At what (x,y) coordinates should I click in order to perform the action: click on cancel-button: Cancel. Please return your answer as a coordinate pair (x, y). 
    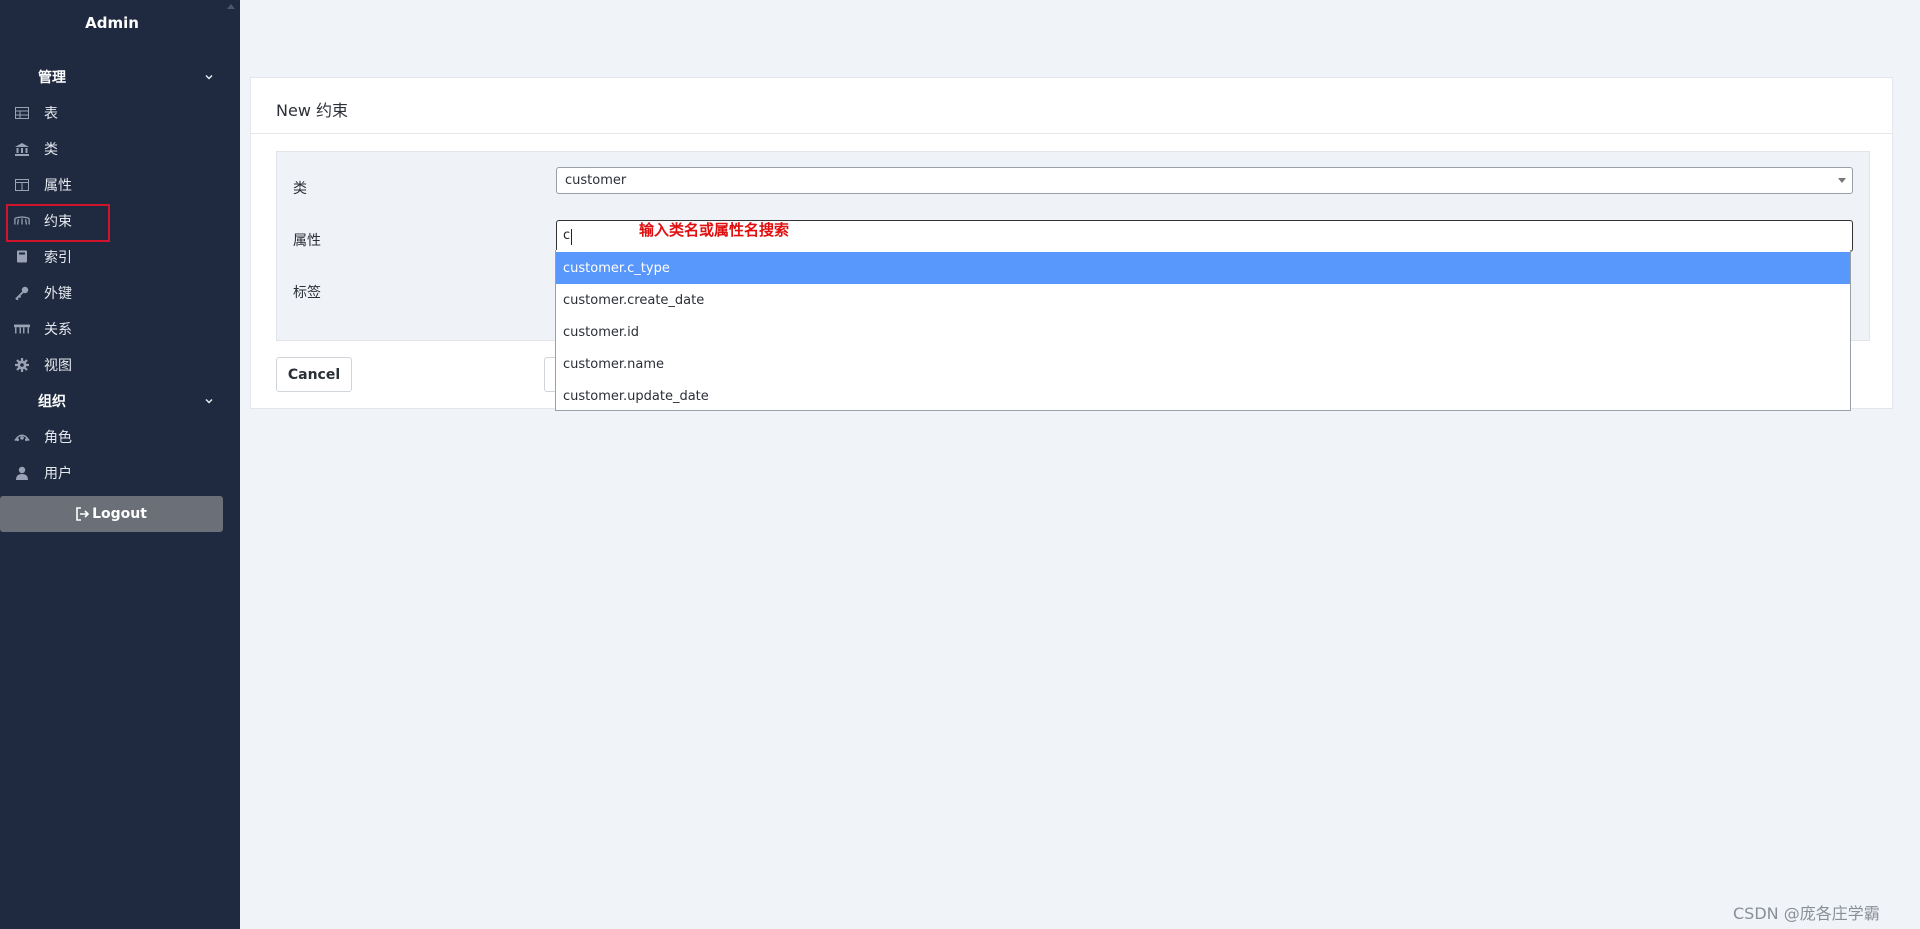
    Looking at the image, I should click on (314, 374).